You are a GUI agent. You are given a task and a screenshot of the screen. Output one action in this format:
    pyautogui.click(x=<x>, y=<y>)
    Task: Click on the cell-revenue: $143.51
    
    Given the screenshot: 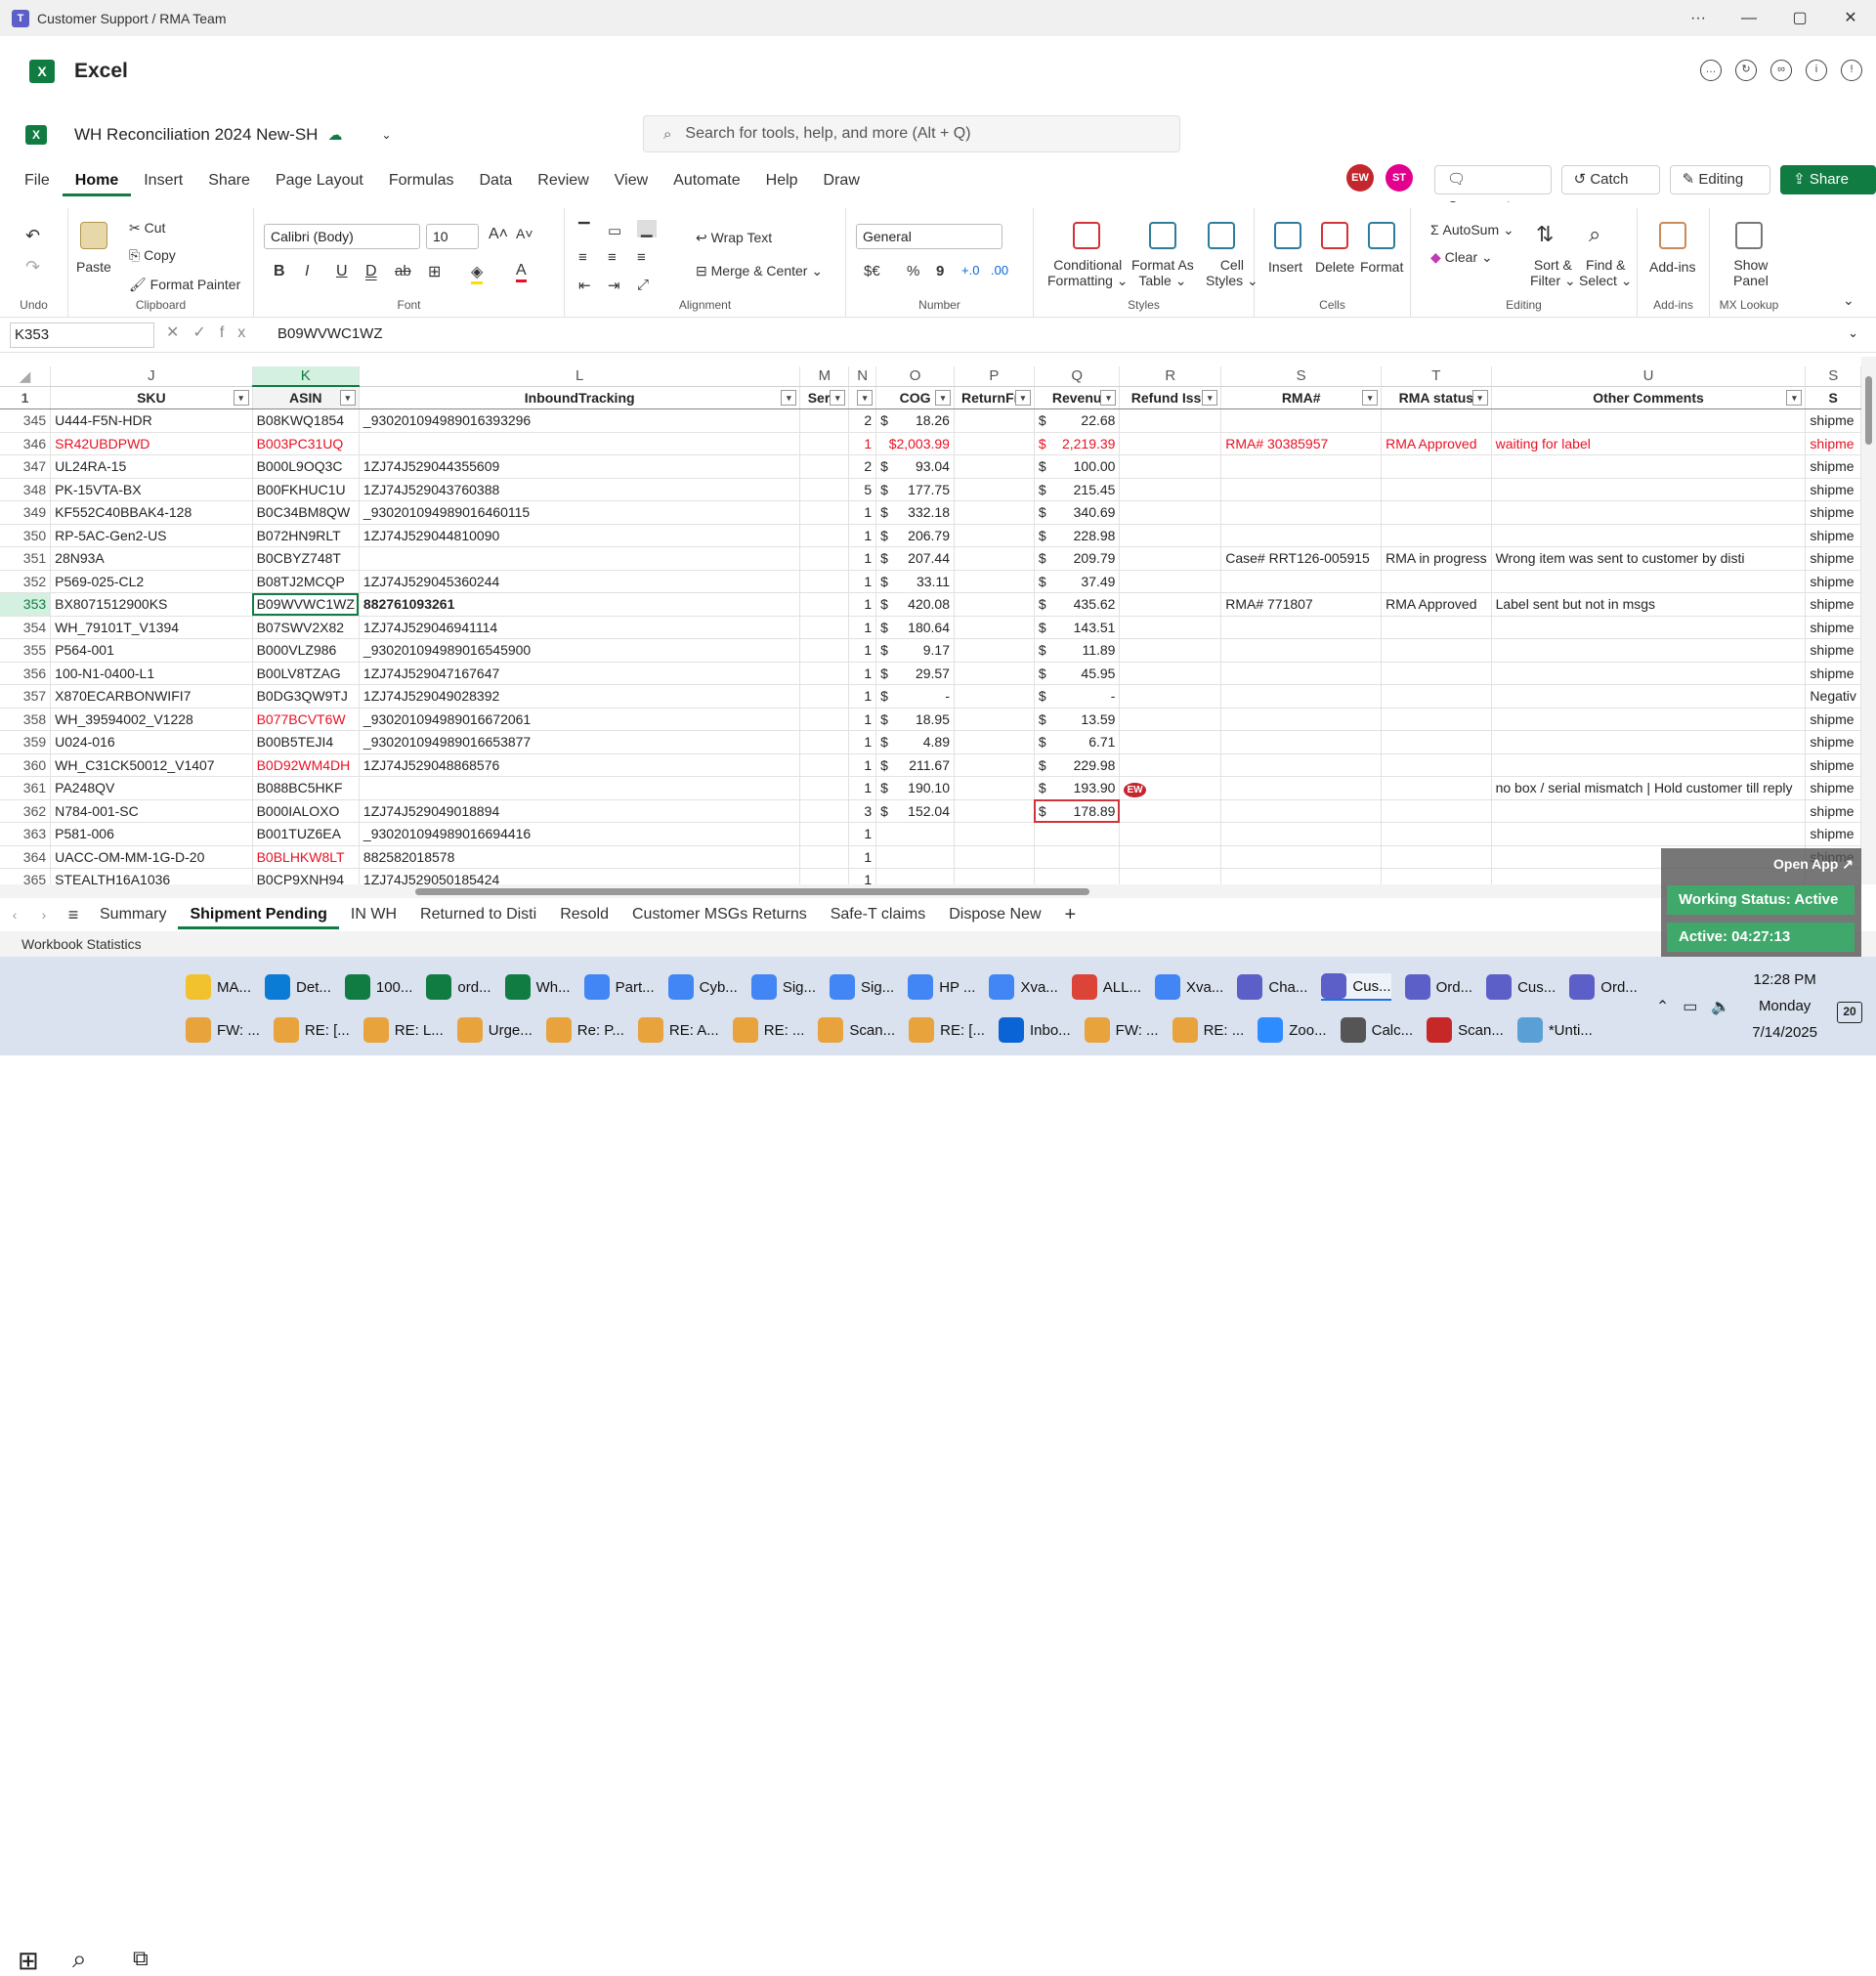 What is the action you would take?
    pyautogui.click(x=1077, y=627)
    